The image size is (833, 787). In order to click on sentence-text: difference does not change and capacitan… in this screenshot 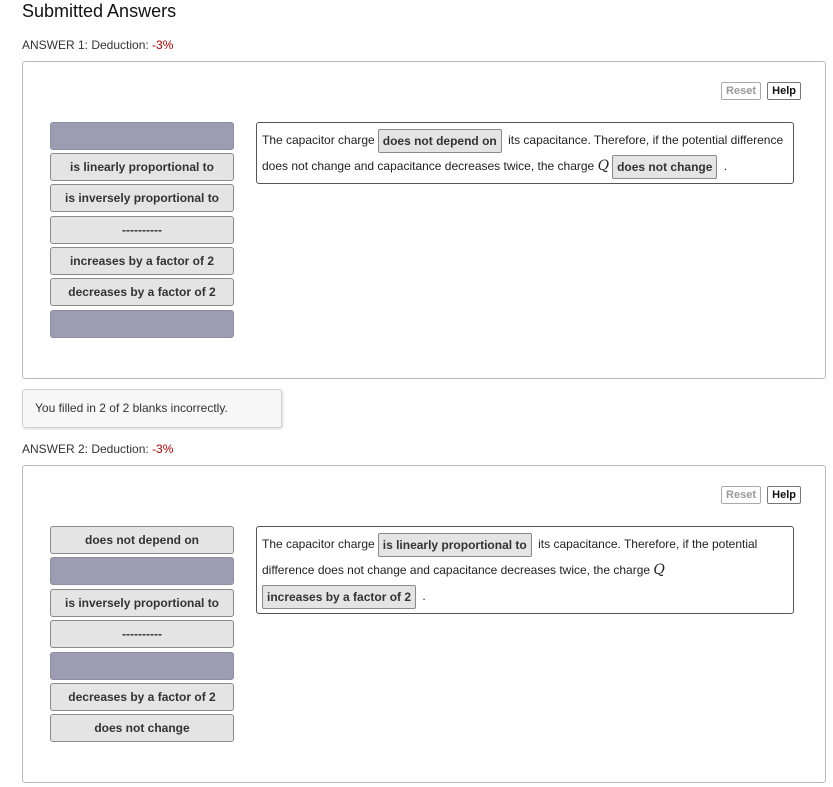, I will do `click(456, 570)`.